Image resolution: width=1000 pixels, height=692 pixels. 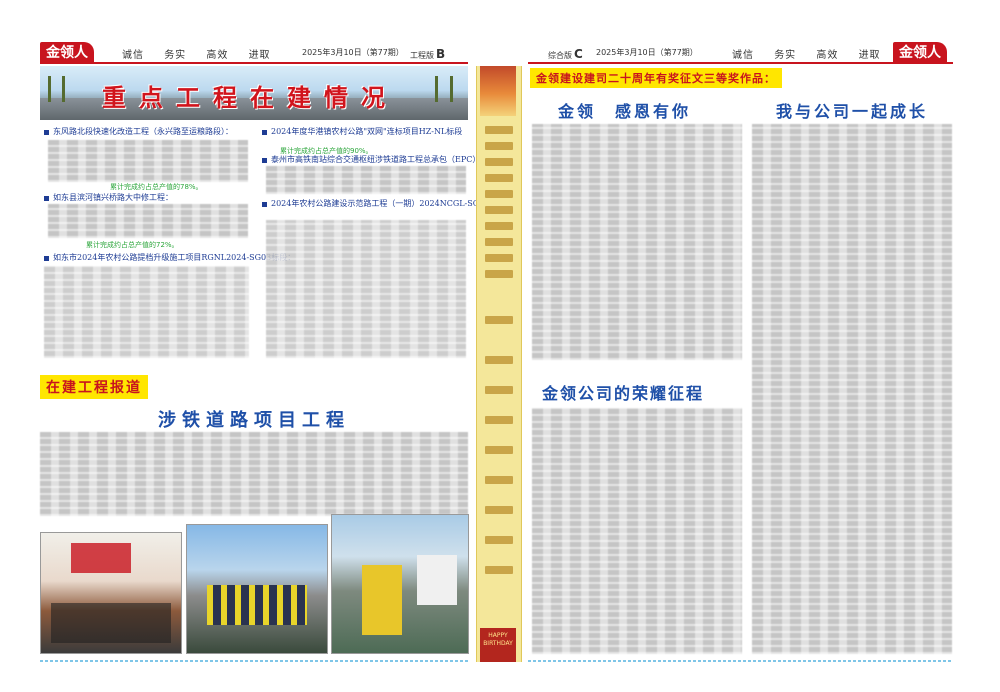 I want to click on left-issue-date: 2025年3月10日（第77期）, so click(x=353, y=52).